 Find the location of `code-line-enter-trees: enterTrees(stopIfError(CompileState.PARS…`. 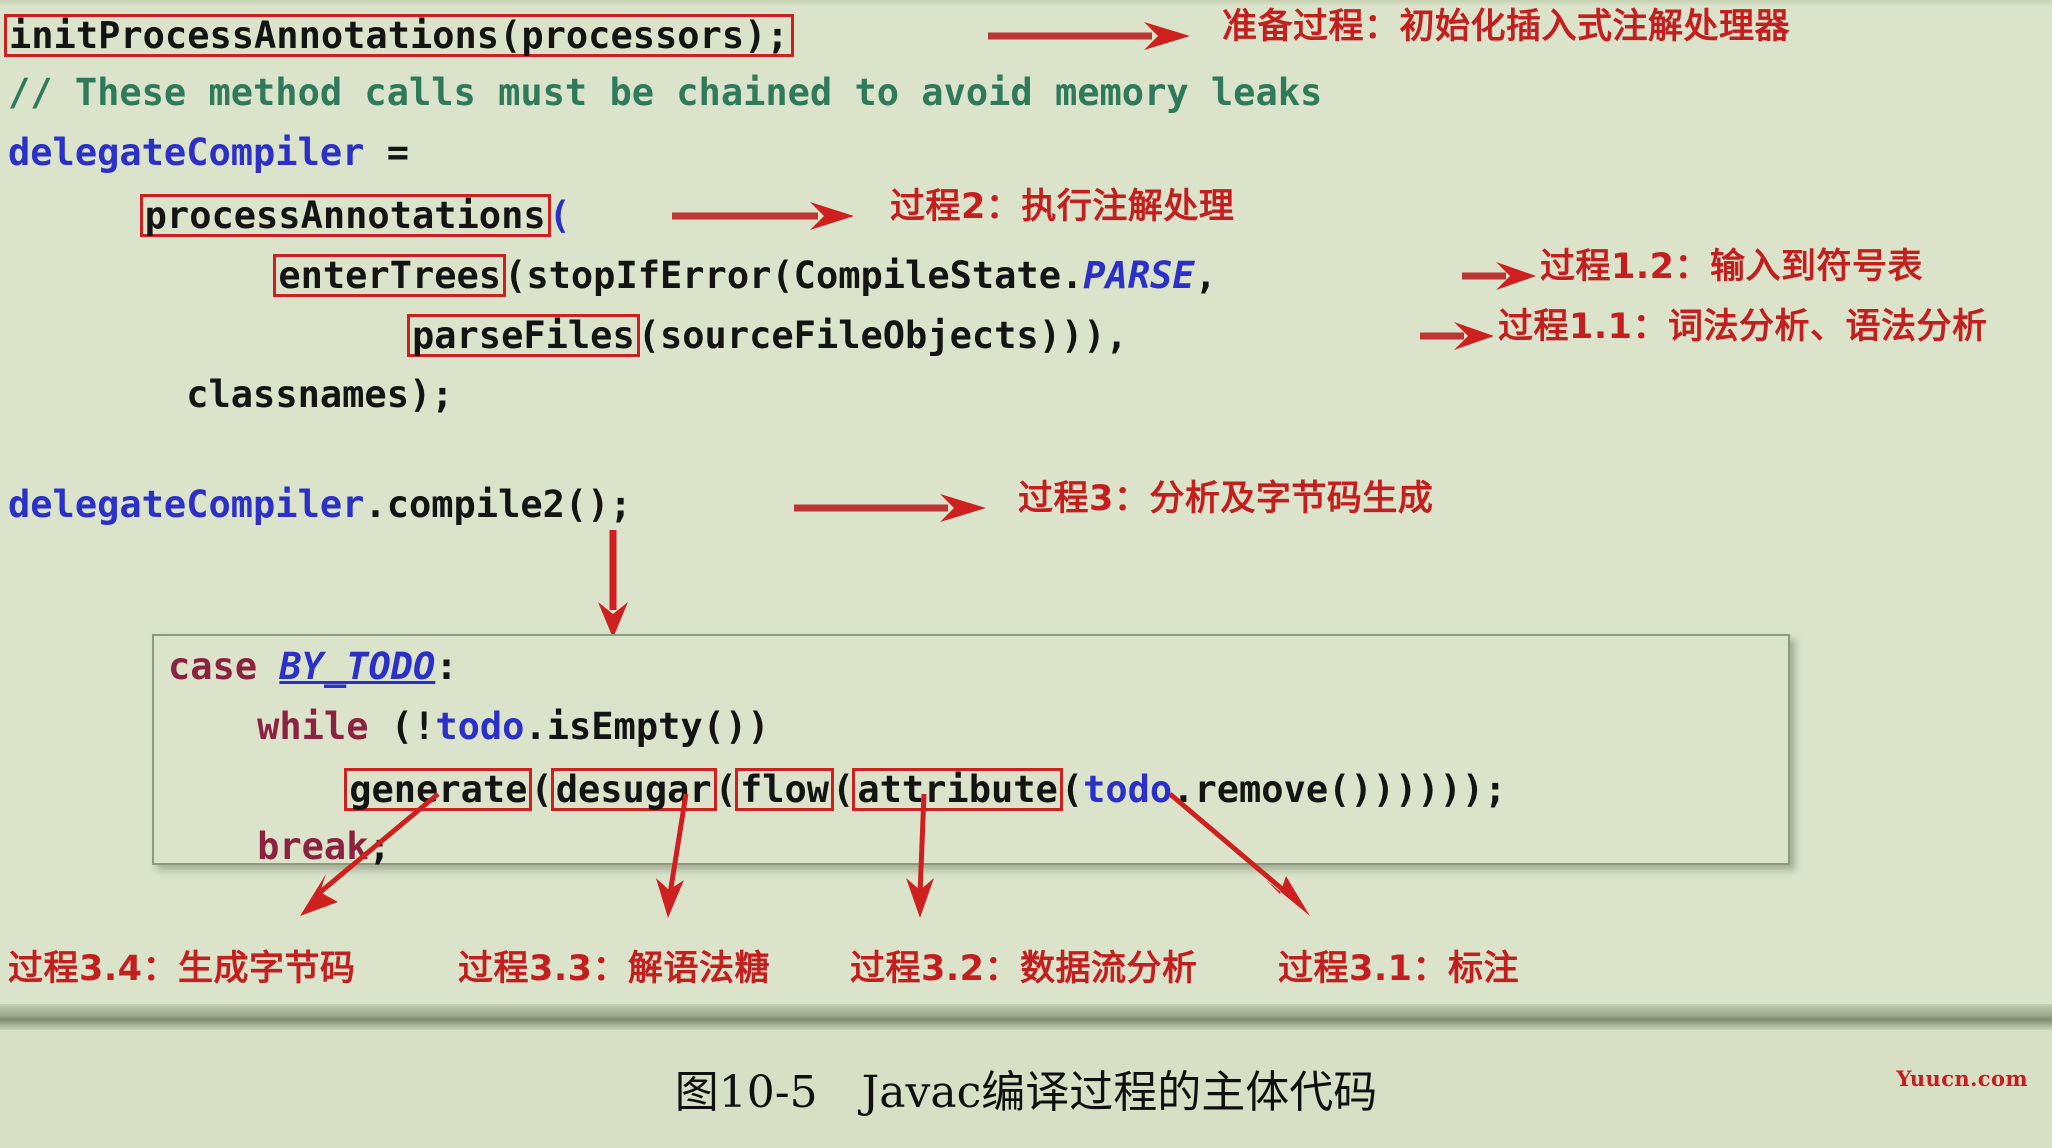

code-line-enter-trees: enterTrees(stopIfError(CompileState.PARS… is located at coordinates (612, 275).